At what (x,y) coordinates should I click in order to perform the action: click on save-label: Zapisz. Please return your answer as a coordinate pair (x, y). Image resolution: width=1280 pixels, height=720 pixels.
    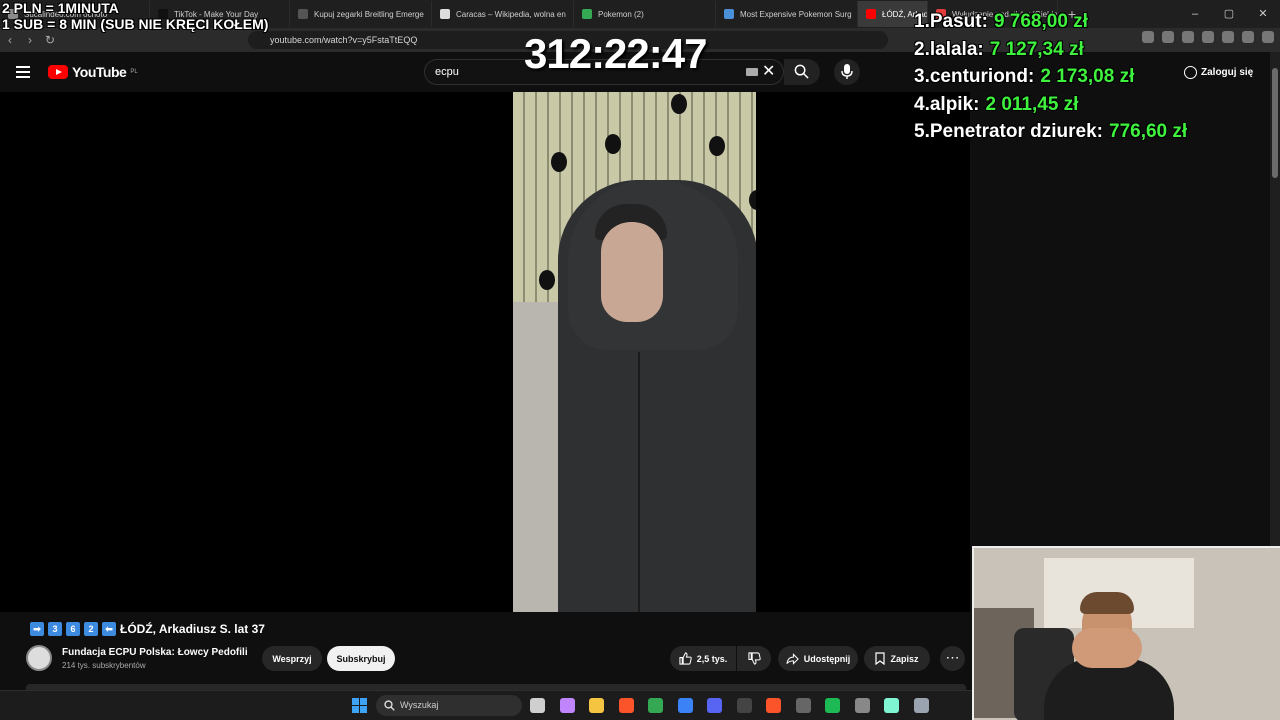
    Looking at the image, I should click on (904, 658).